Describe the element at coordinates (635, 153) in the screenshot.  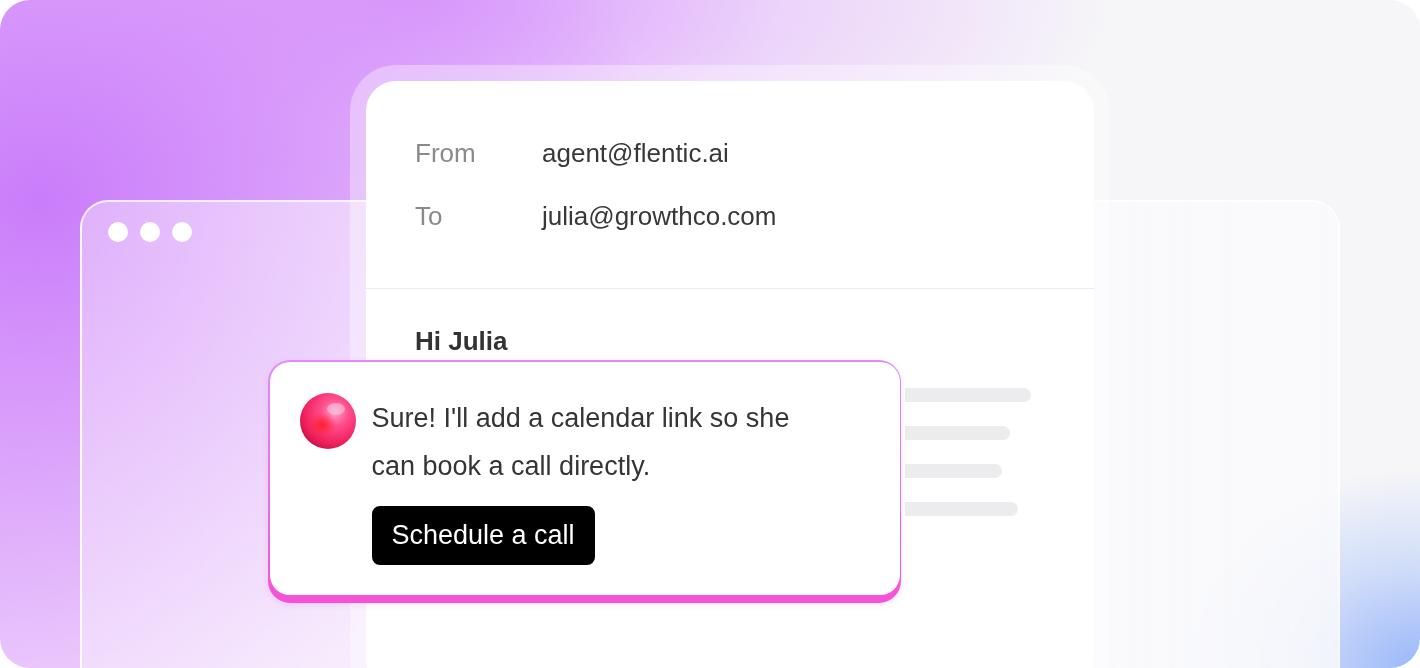
I see `email-address: agent@flentic.ai` at that location.